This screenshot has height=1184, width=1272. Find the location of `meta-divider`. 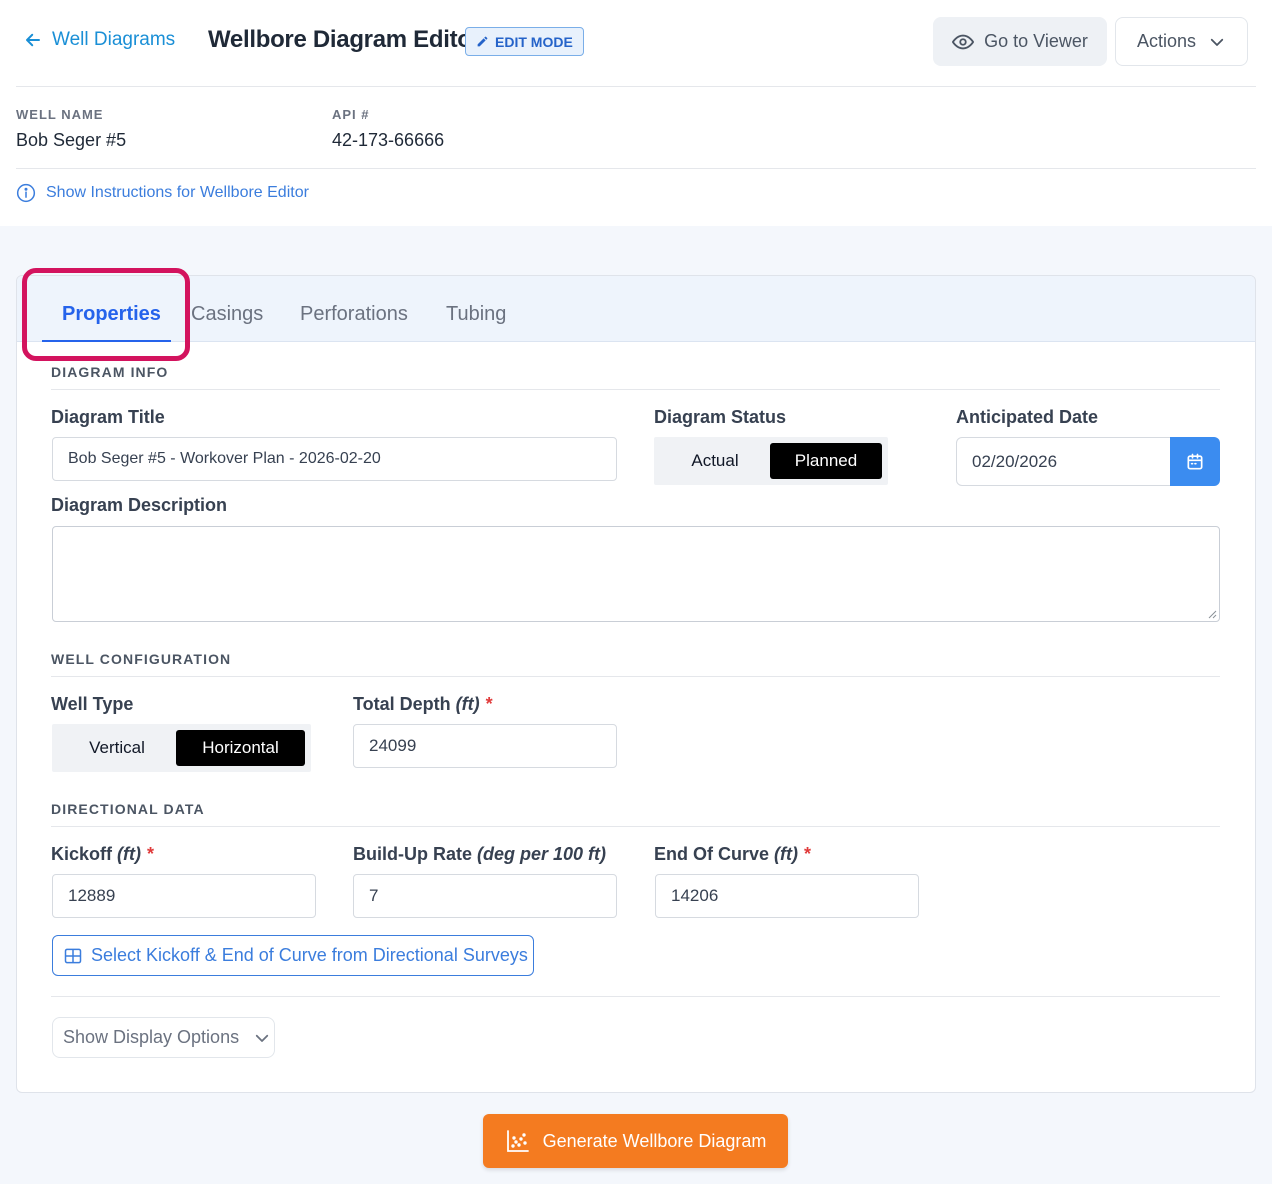

meta-divider is located at coordinates (636, 168).